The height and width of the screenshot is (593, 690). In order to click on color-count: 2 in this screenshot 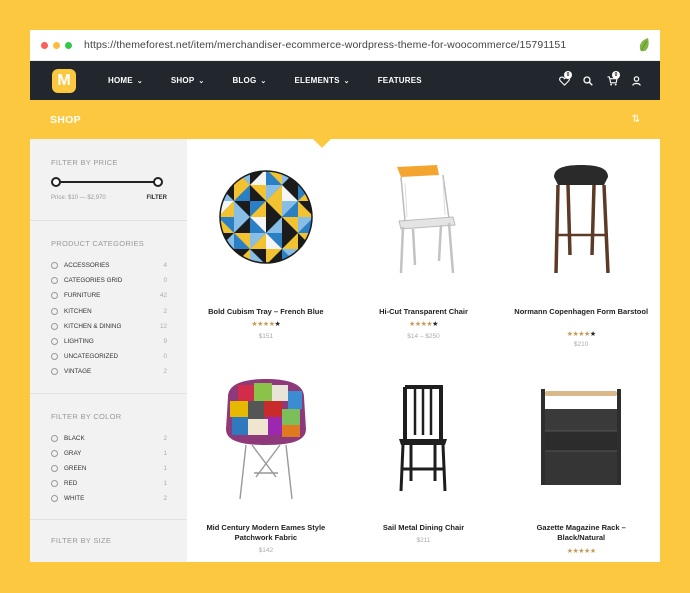, I will do `click(165, 499)`.